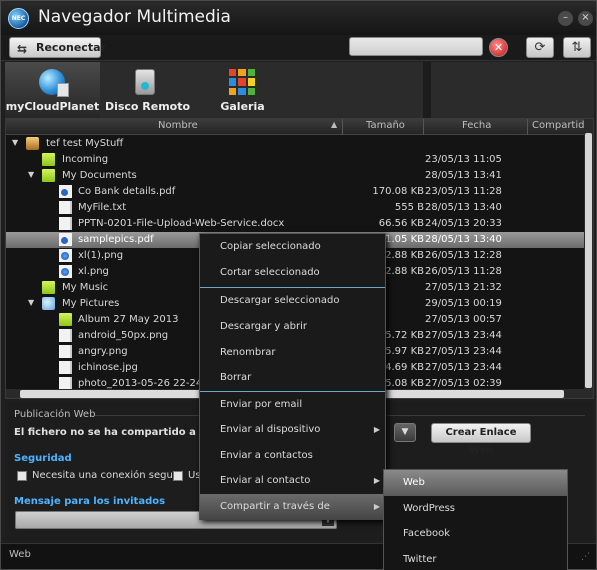 This screenshot has width=597, height=570. Describe the element at coordinates (275, 506) in the screenshot. I see `menu-item-label: Compartir a través de` at that location.